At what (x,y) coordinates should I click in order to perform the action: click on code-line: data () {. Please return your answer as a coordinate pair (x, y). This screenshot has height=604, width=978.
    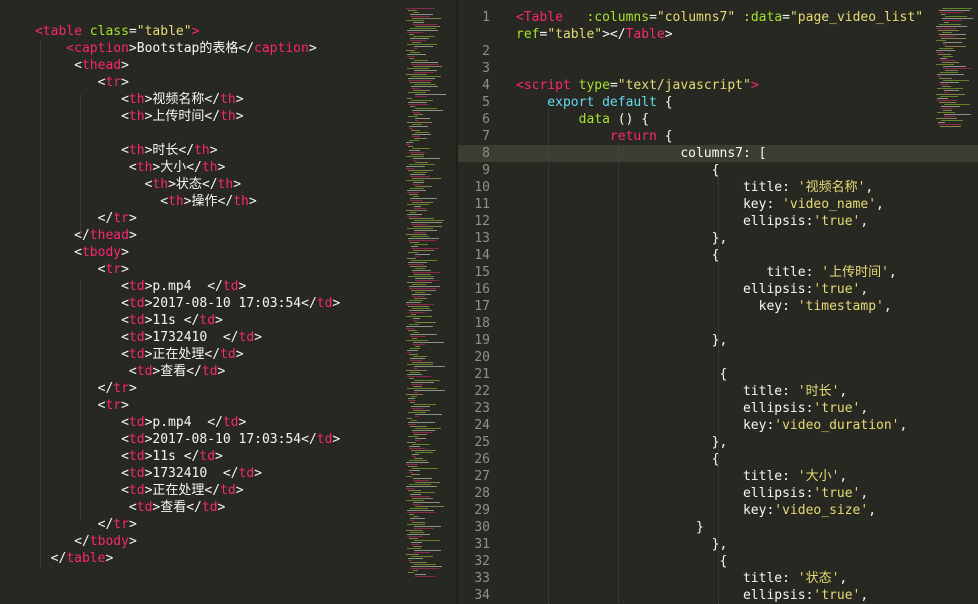
    Looking at the image, I should click on (582, 119).